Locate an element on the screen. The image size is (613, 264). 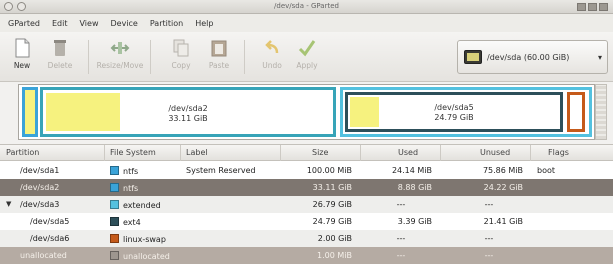
cell-partition: /dev/sda1 is located at coordinates (40, 170).